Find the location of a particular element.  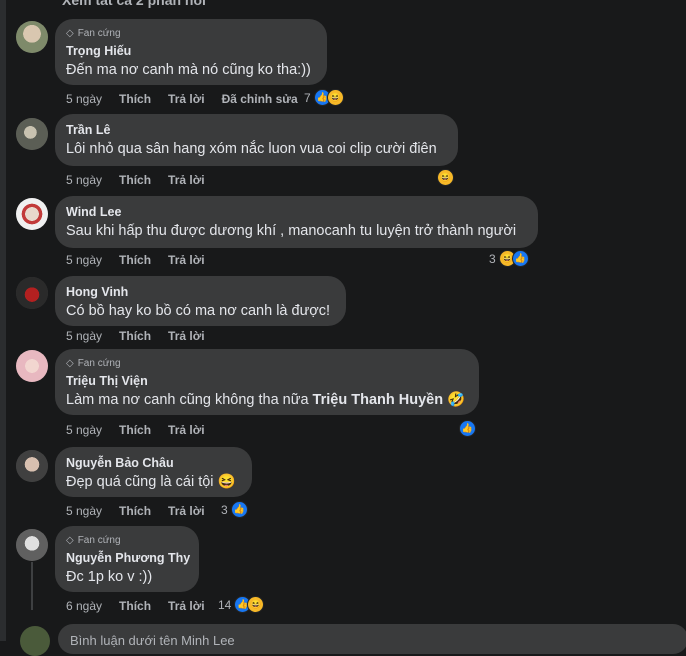

reaction-count: 14 is located at coordinates (225, 604).